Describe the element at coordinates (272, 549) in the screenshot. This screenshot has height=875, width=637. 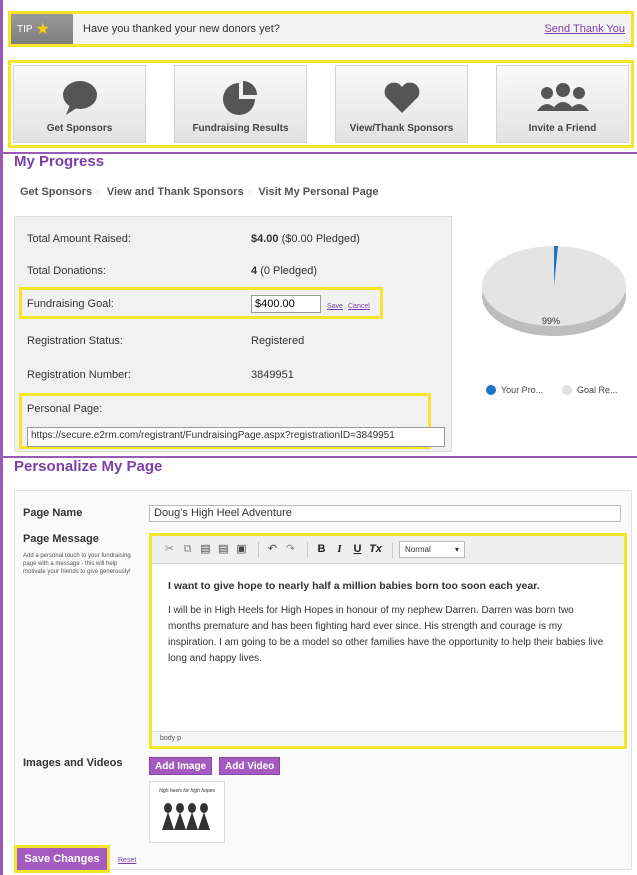
I see `undo-icon: ↶` at that location.